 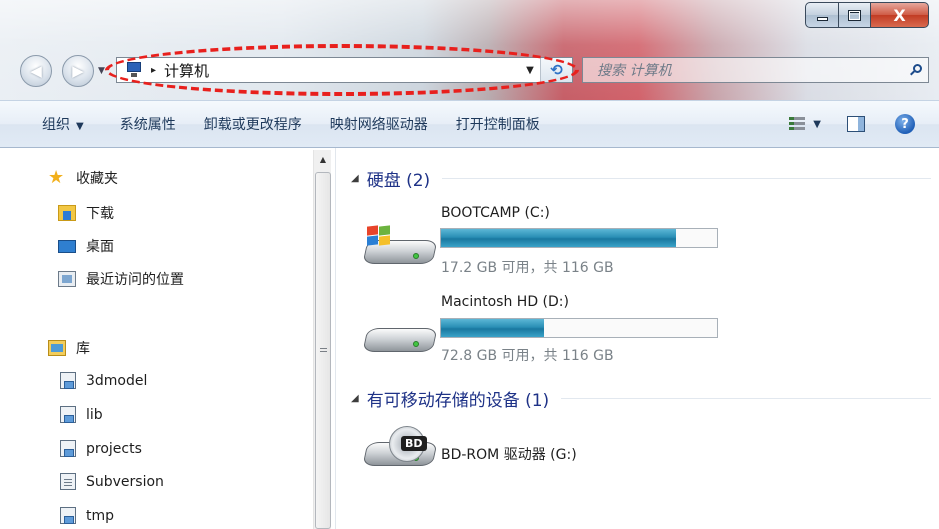 What do you see at coordinates (67, 279) in the screenshot?
I see `recent-places-icon` at bounding box center [67, 279].